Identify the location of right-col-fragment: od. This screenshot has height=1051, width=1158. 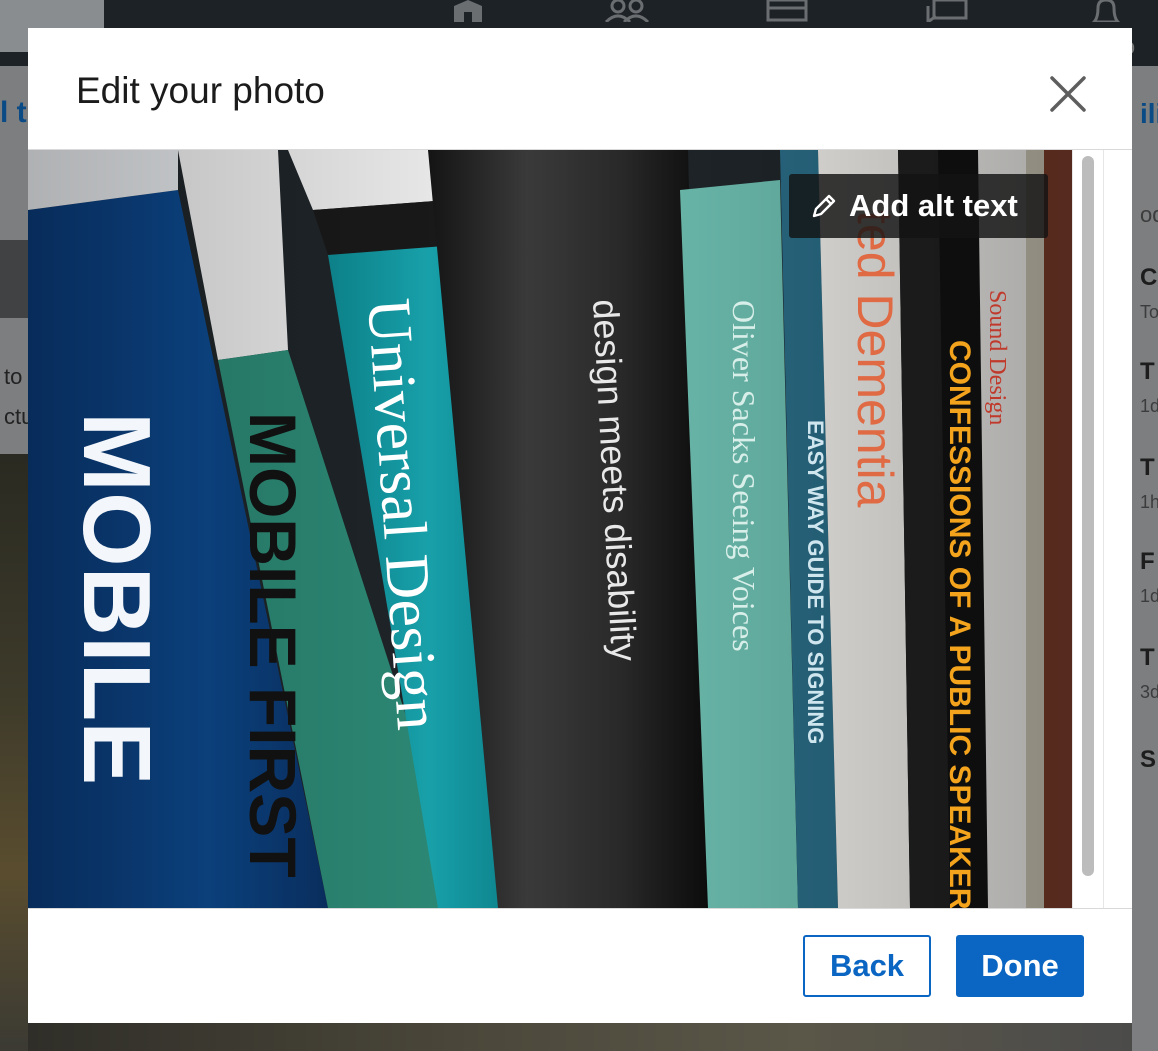
(1149, 214).